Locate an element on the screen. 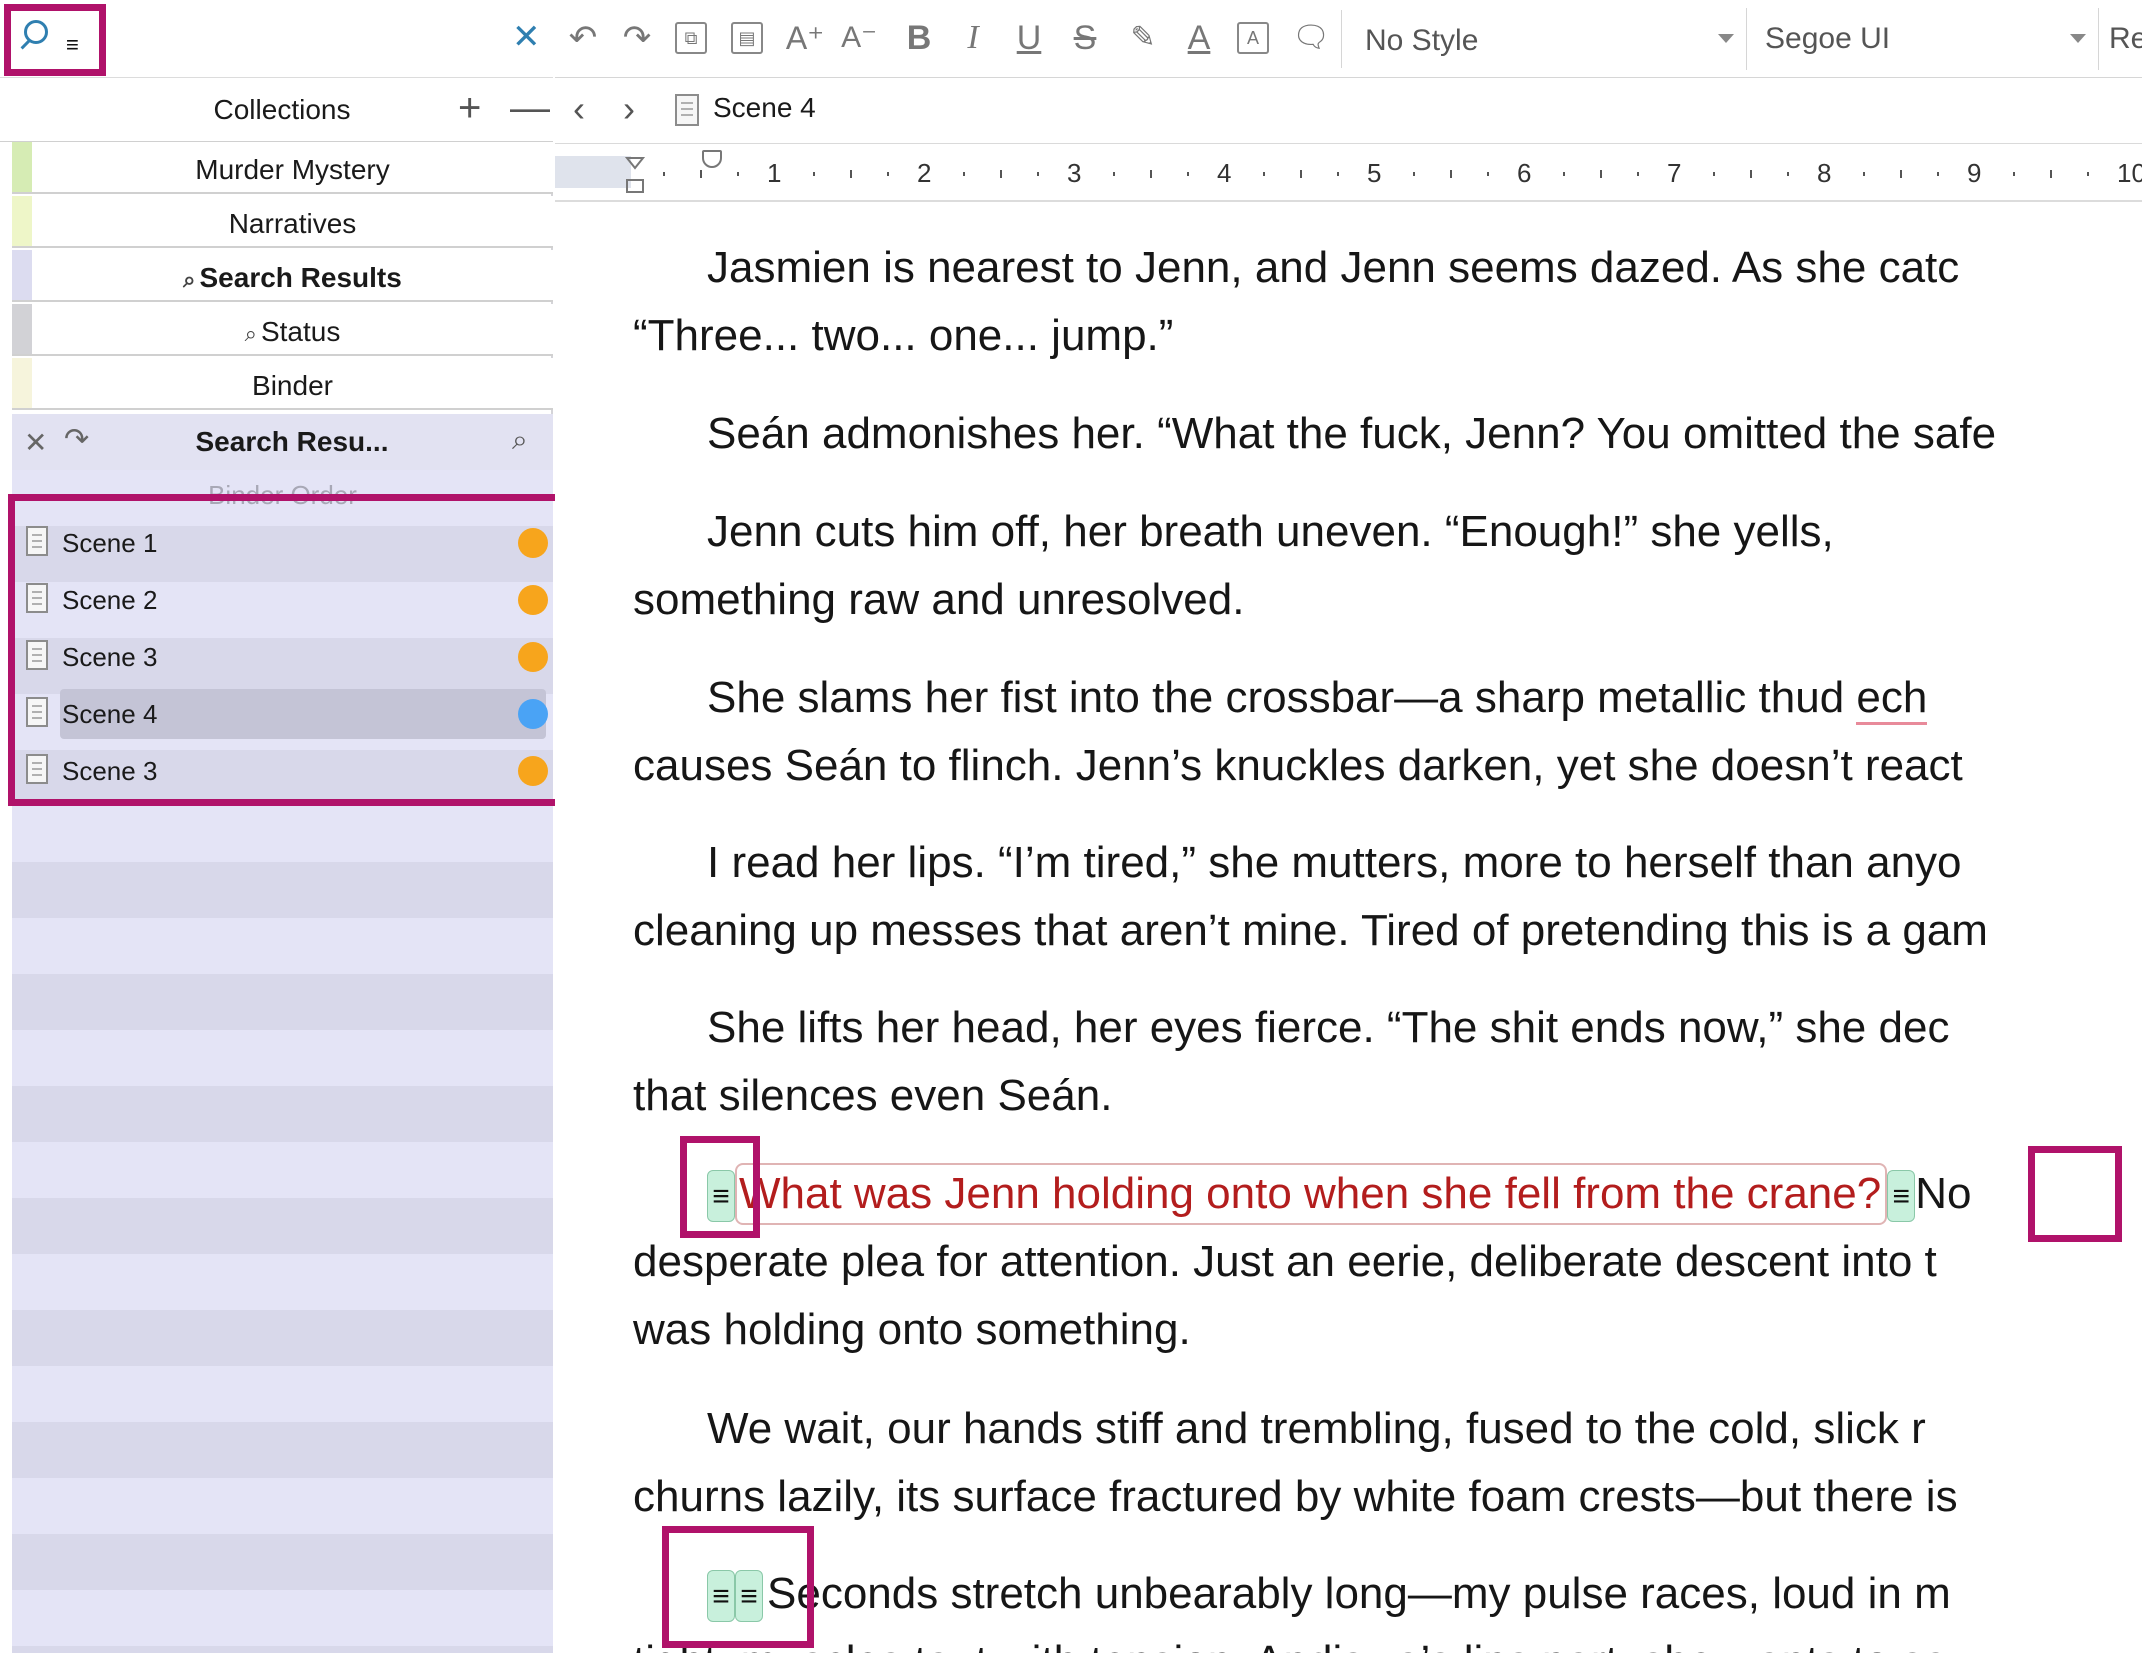  remove-collection-button: — is located at coordinates (530, 108).